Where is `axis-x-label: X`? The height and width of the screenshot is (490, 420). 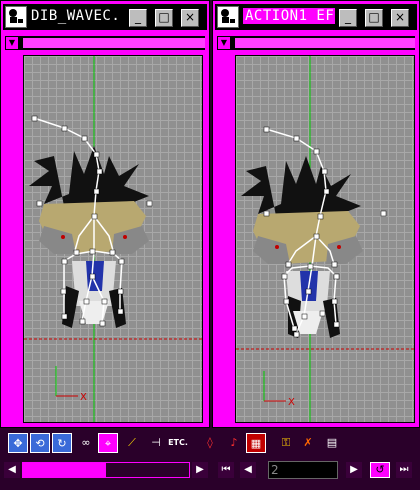 axis-x-label: X is located at coordinates (83, 397).